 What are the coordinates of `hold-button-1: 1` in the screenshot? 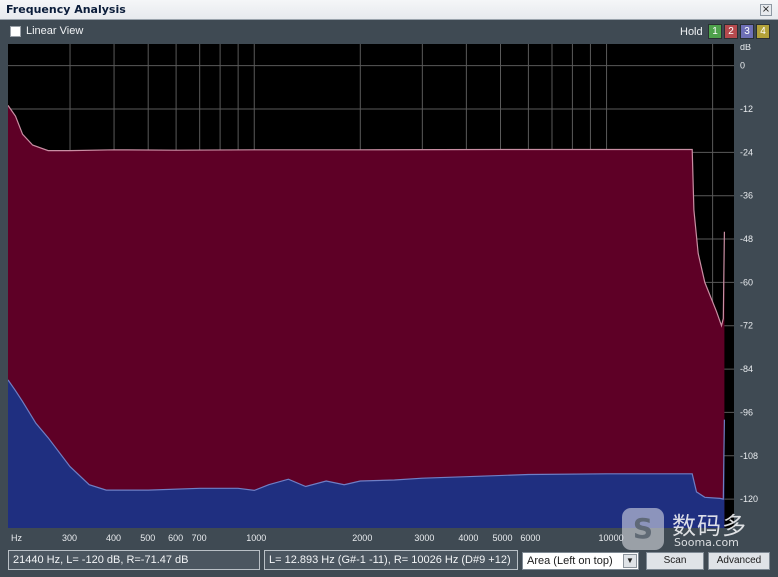 It's located at (715, 31).